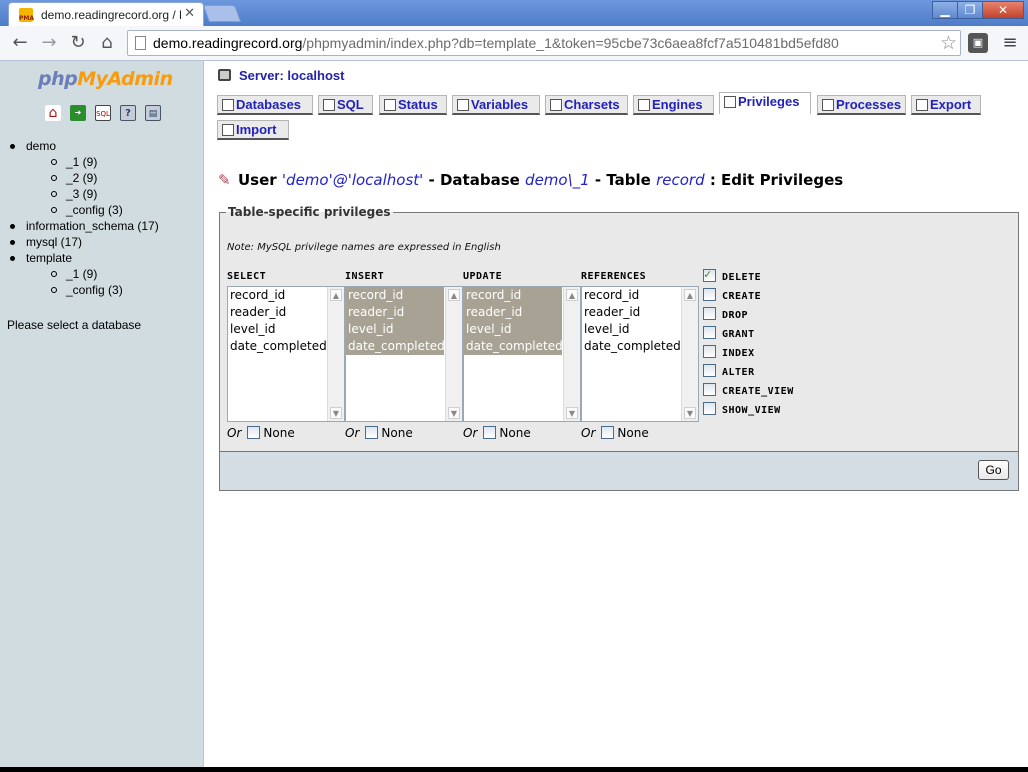  I want to click on priv-grant: GRANT, so click(748, 335).